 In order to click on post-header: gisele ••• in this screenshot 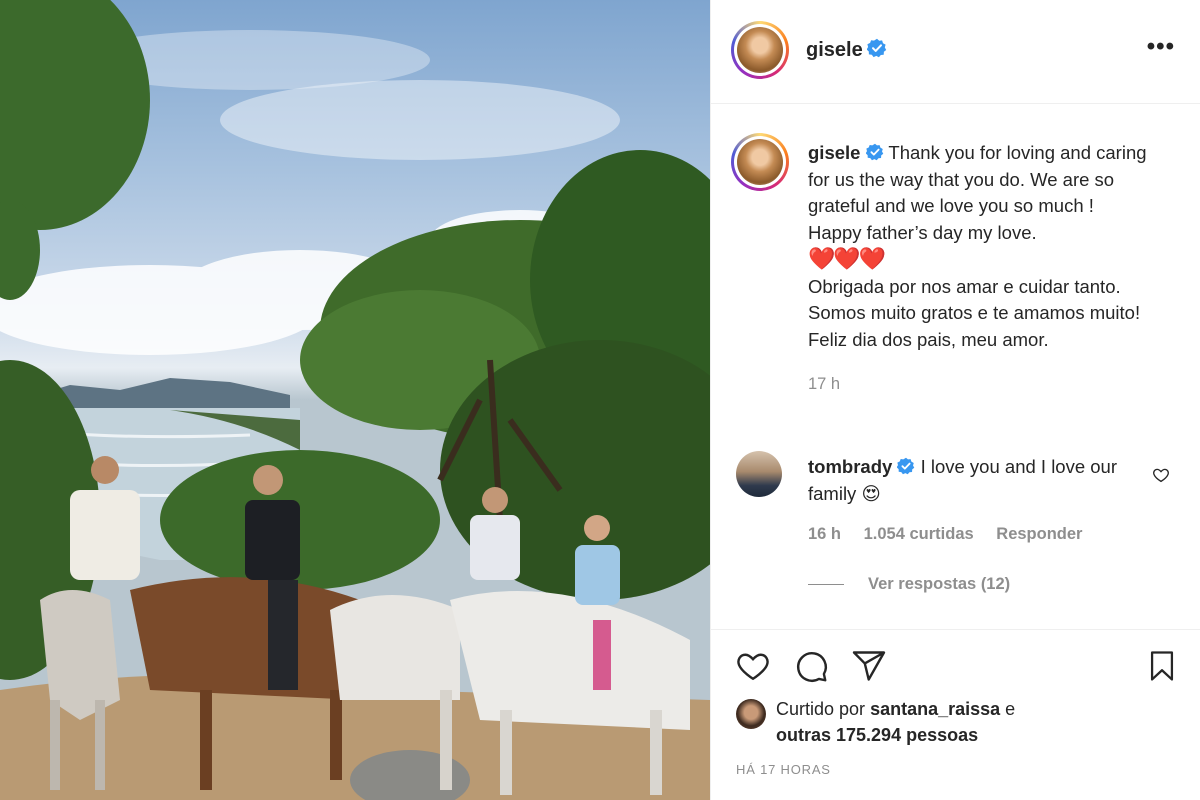, I will do `click(955, 52)`.